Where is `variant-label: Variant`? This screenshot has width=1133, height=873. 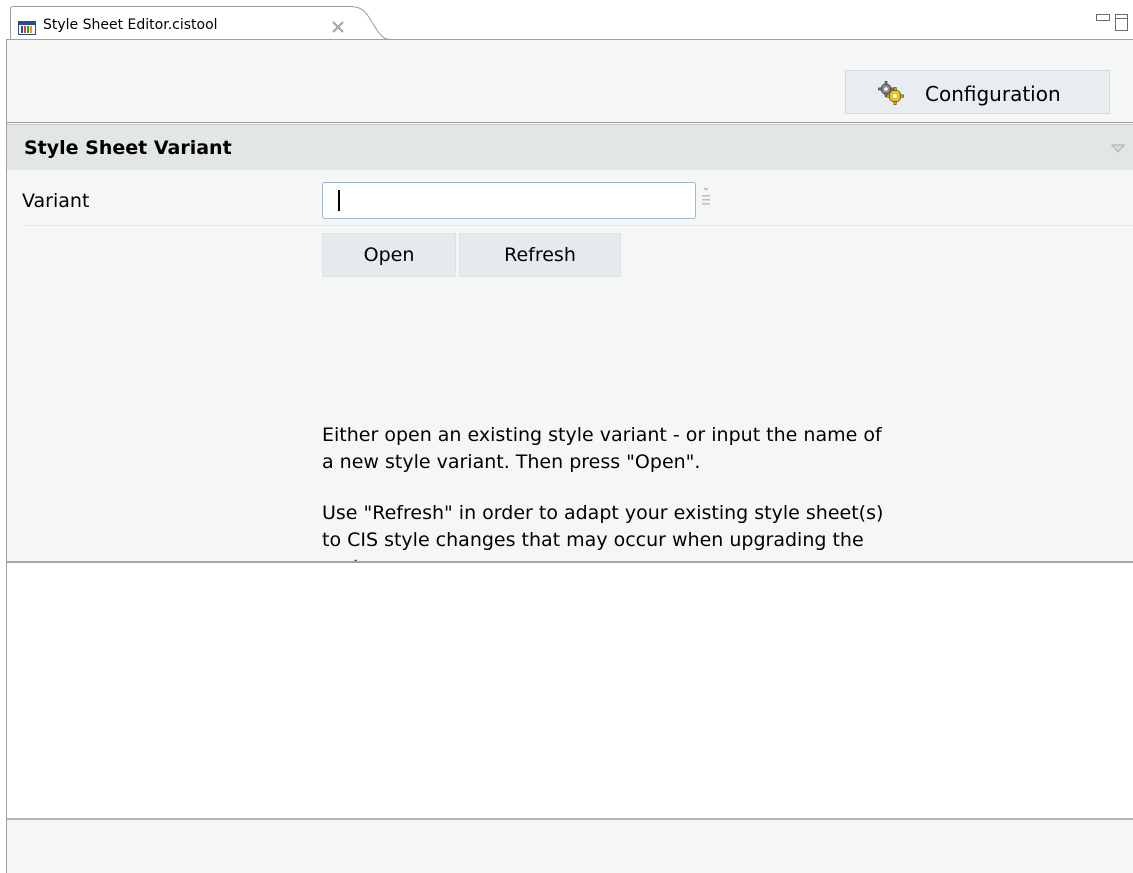
variant-label: Variant is located at coordinates (56, 201).